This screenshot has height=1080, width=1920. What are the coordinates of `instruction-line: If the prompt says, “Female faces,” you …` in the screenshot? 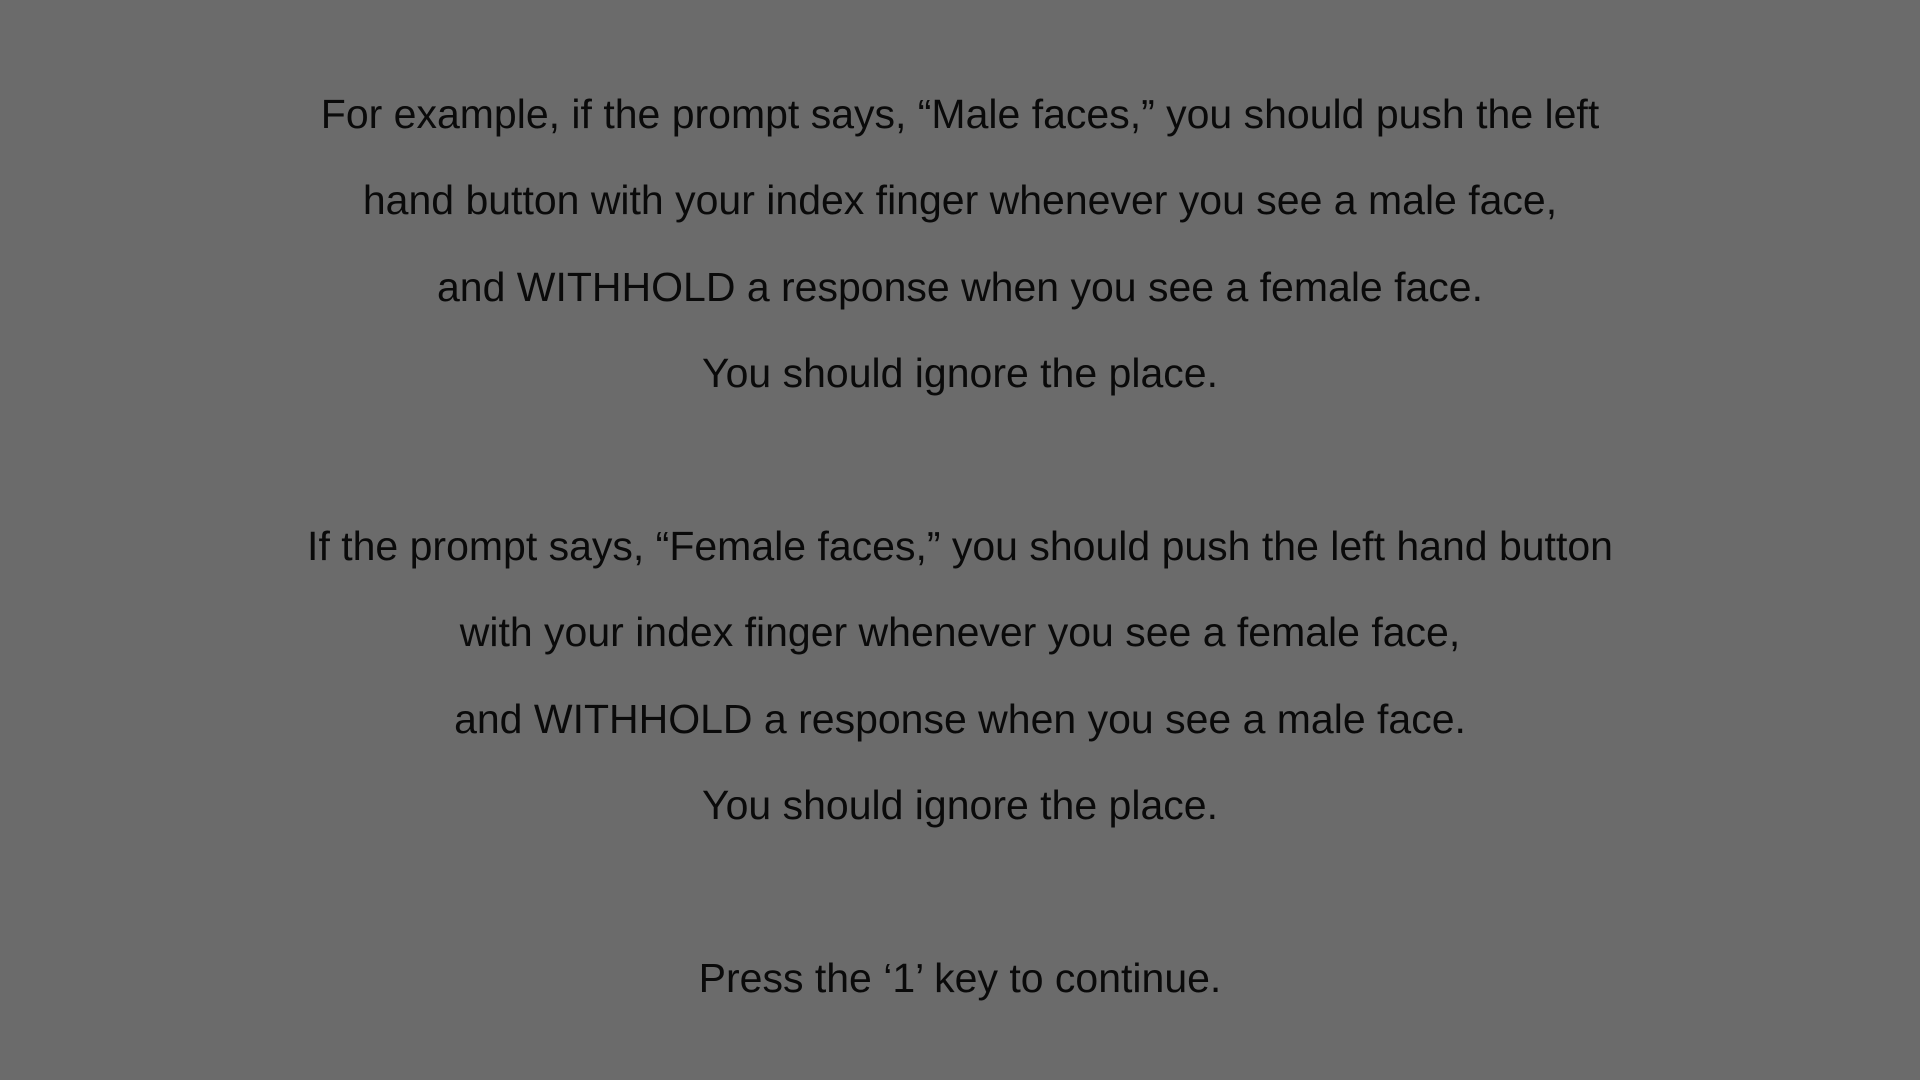 It's located at (960, 546).